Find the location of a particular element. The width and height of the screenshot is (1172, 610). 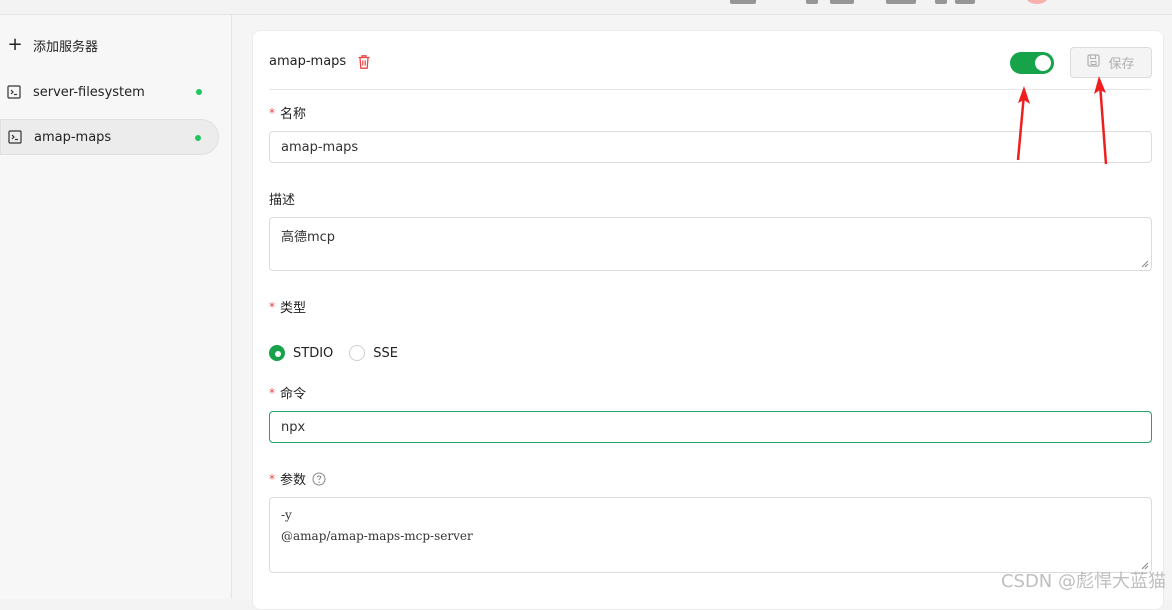

command-input: npx is located at coordinates (710, 427).